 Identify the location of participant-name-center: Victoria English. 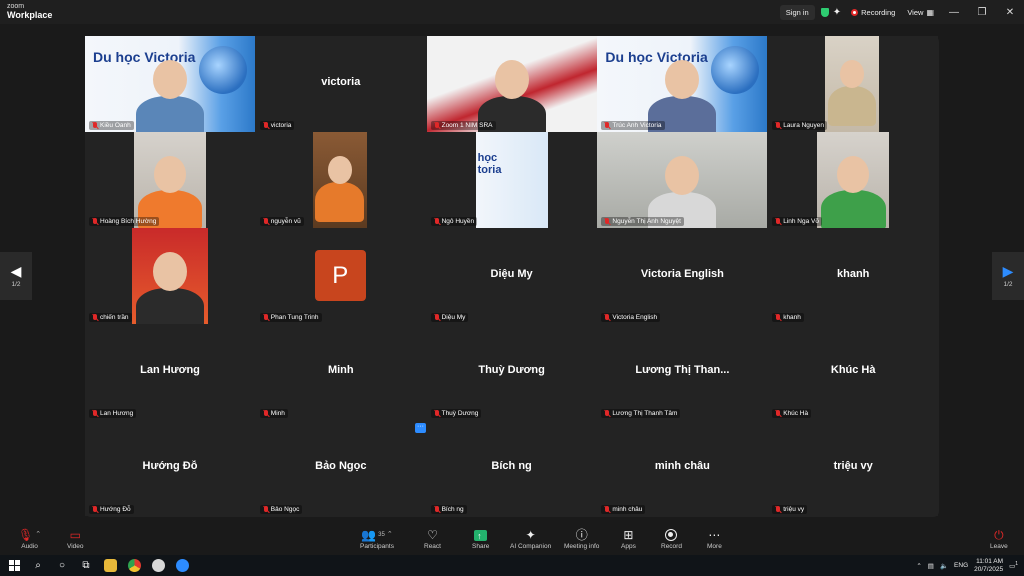
(682, 274).